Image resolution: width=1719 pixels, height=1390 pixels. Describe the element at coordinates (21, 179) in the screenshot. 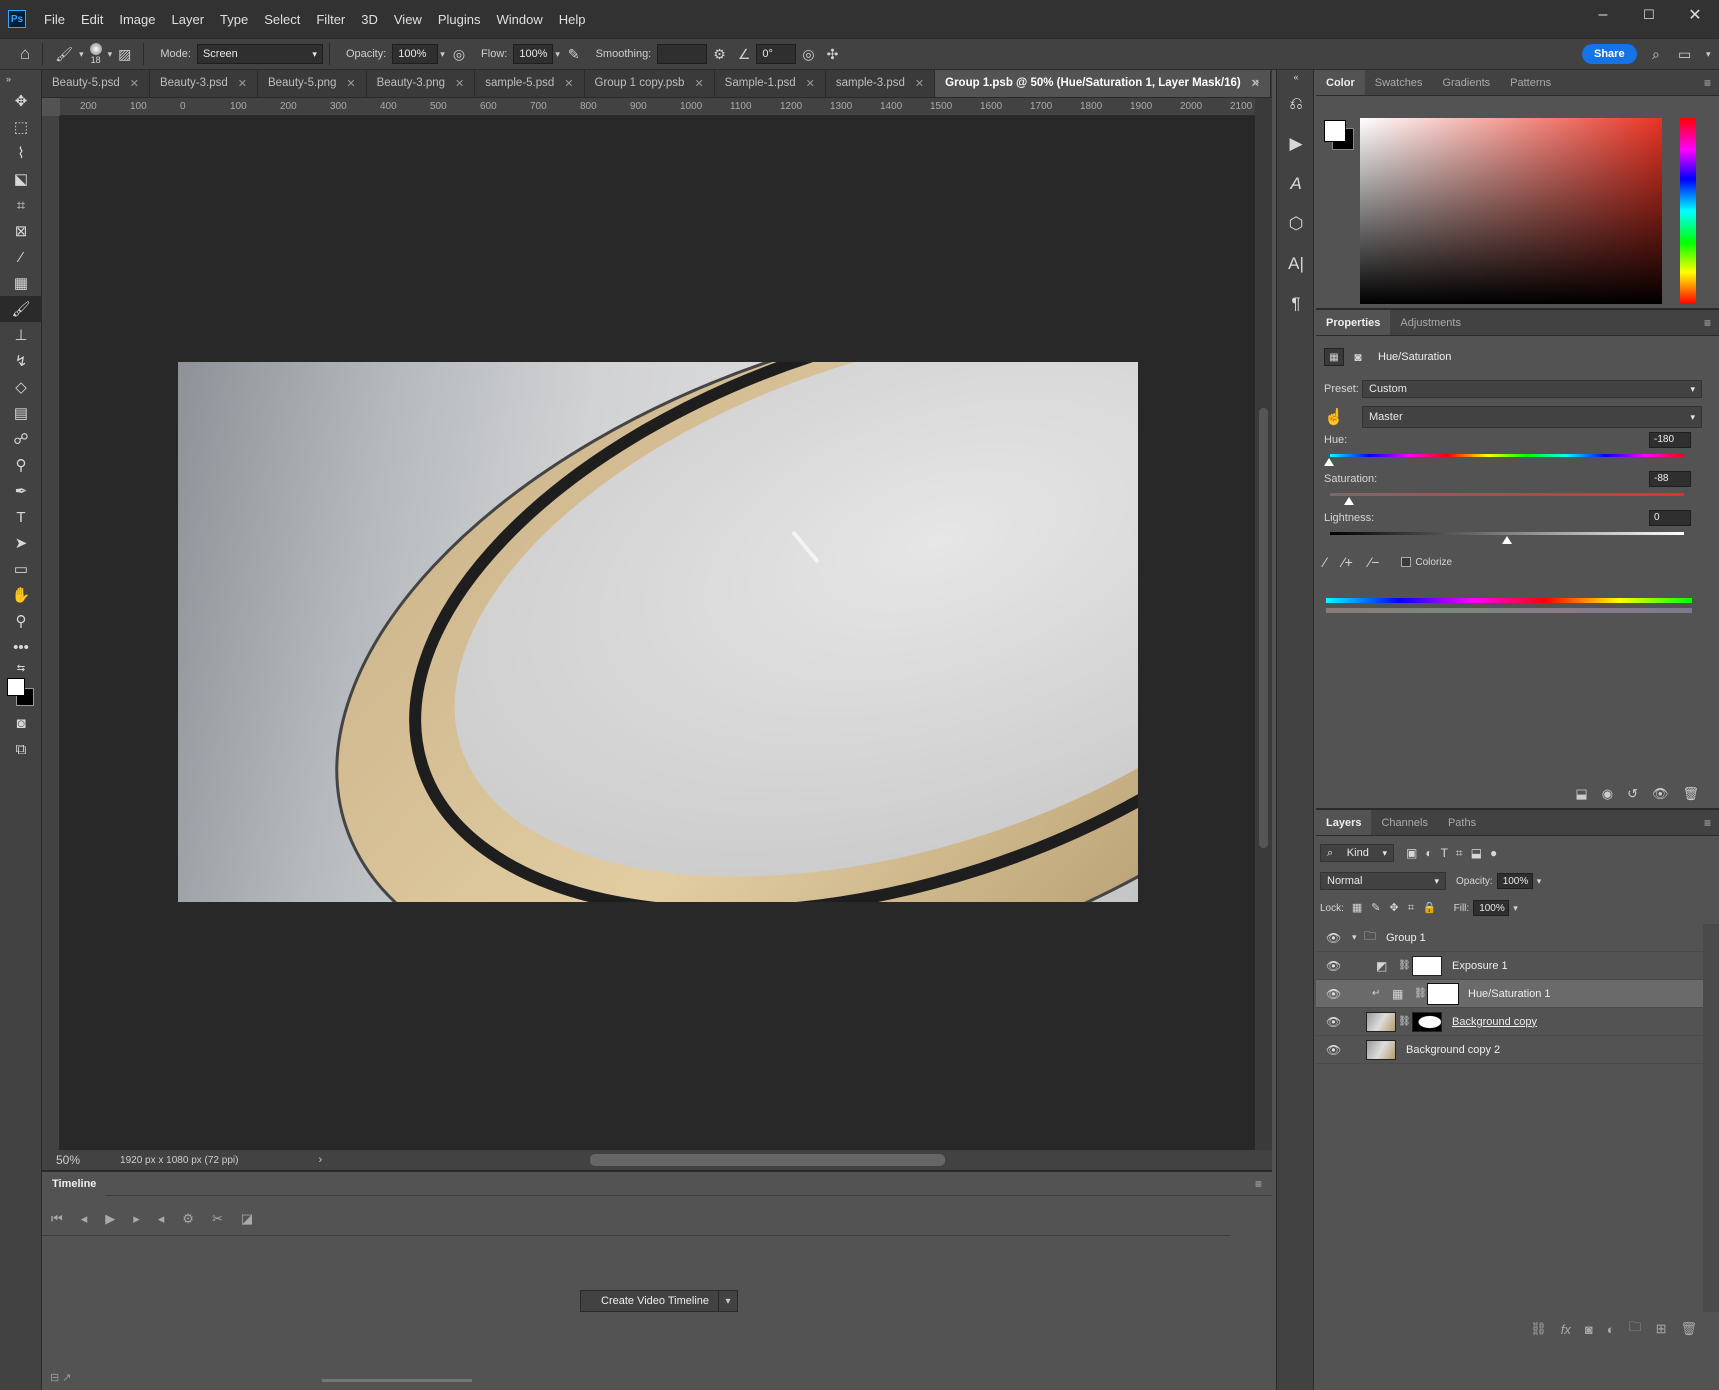

I see `object-selection-tool-icon: ⬕` at that location.